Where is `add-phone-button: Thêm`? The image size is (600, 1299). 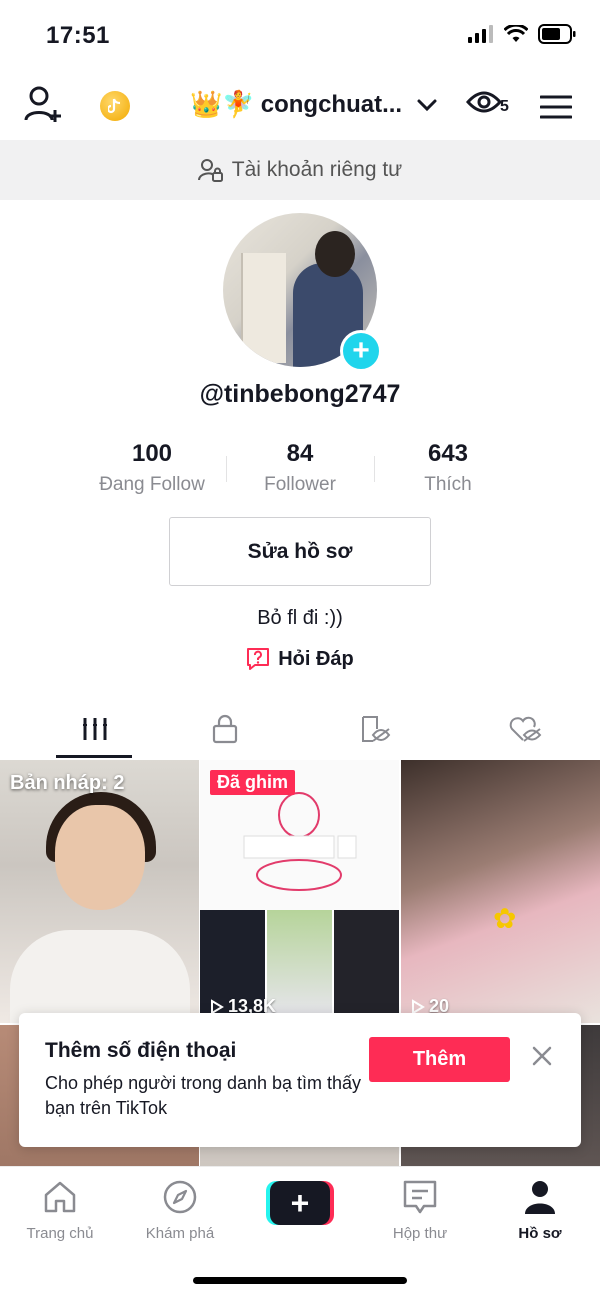
add-phone-button: Thêm is located at coordinates (439, 1059).